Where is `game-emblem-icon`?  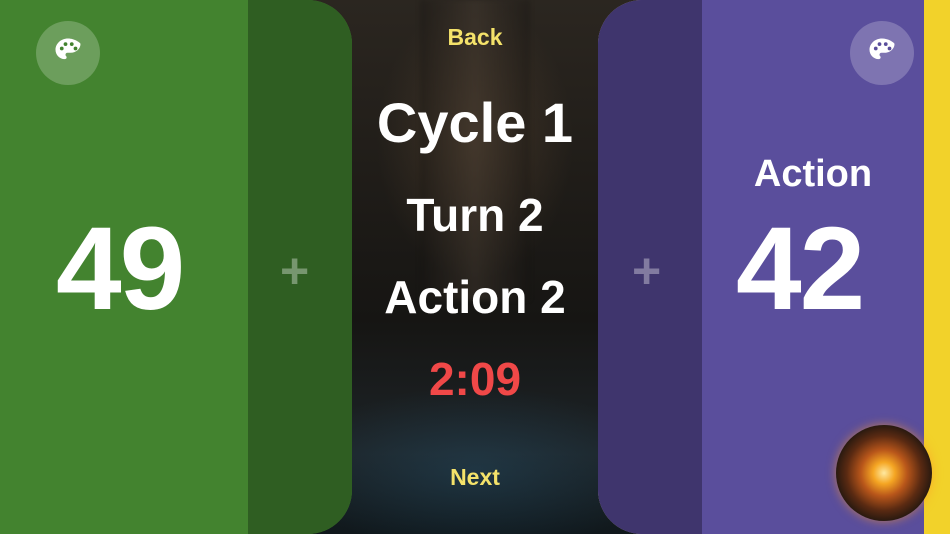
game-emblem-icon is located at coordinates (884, 473).